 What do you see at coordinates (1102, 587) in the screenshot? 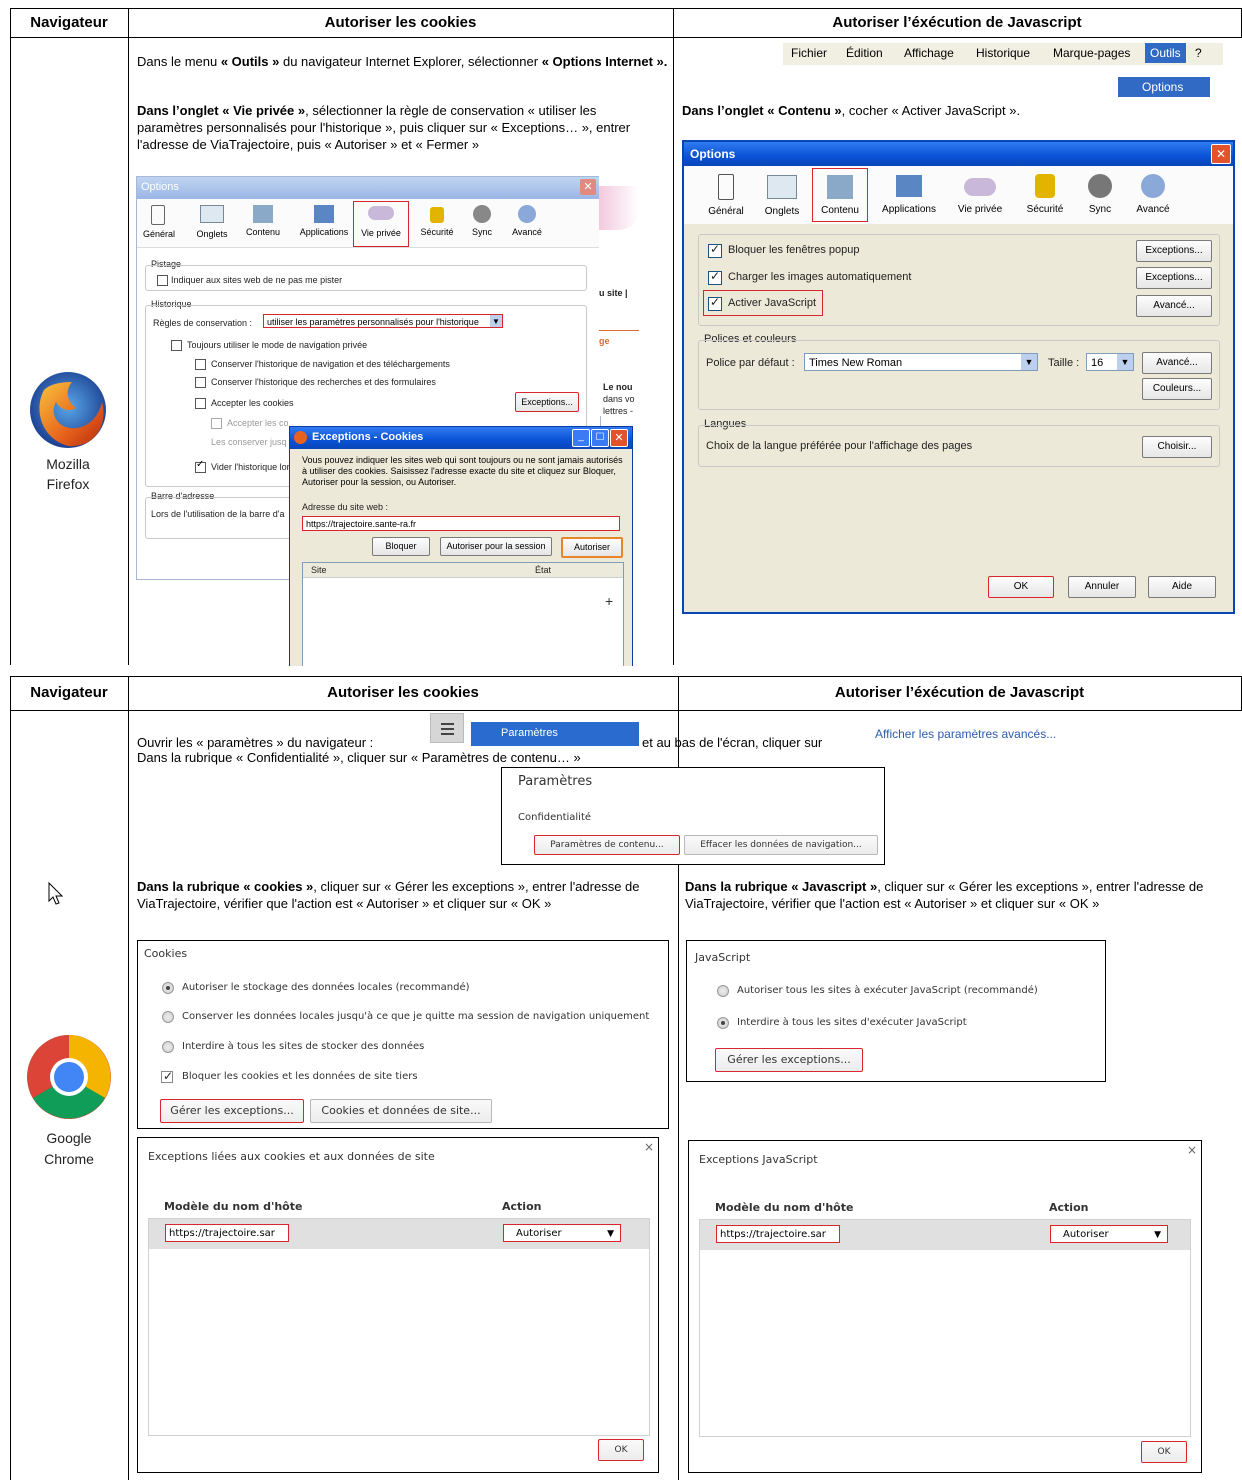
I see `cancel-button: Annuler` at bounding box center [1102, 587].